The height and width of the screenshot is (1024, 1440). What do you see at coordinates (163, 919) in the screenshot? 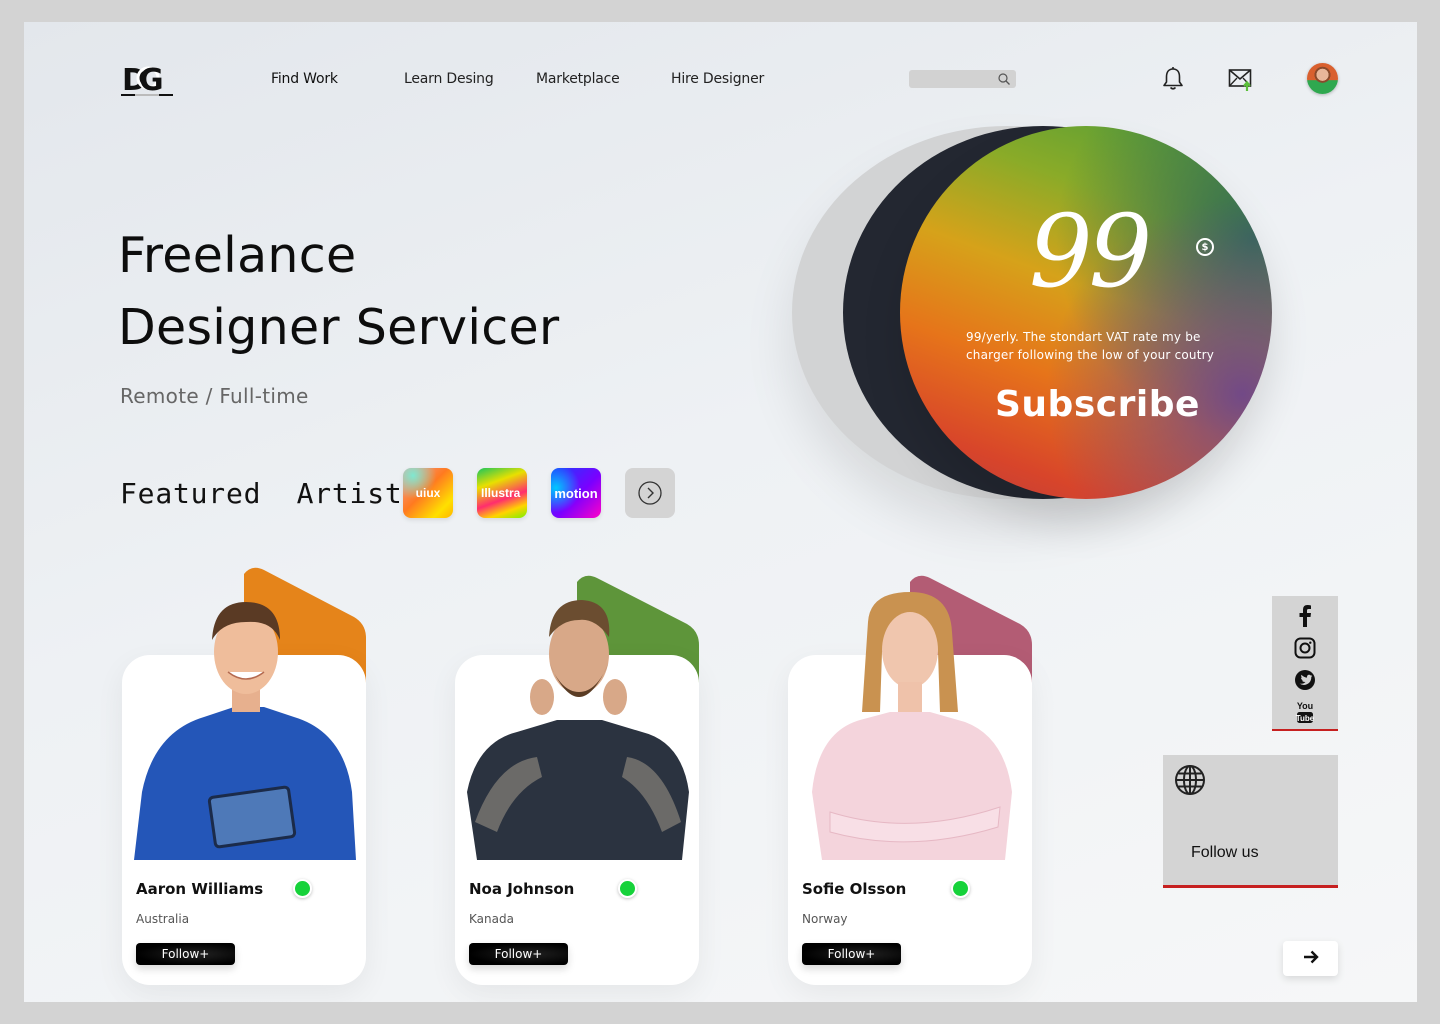
I see `artist-country: Australia` at bounding box center [163, 919].